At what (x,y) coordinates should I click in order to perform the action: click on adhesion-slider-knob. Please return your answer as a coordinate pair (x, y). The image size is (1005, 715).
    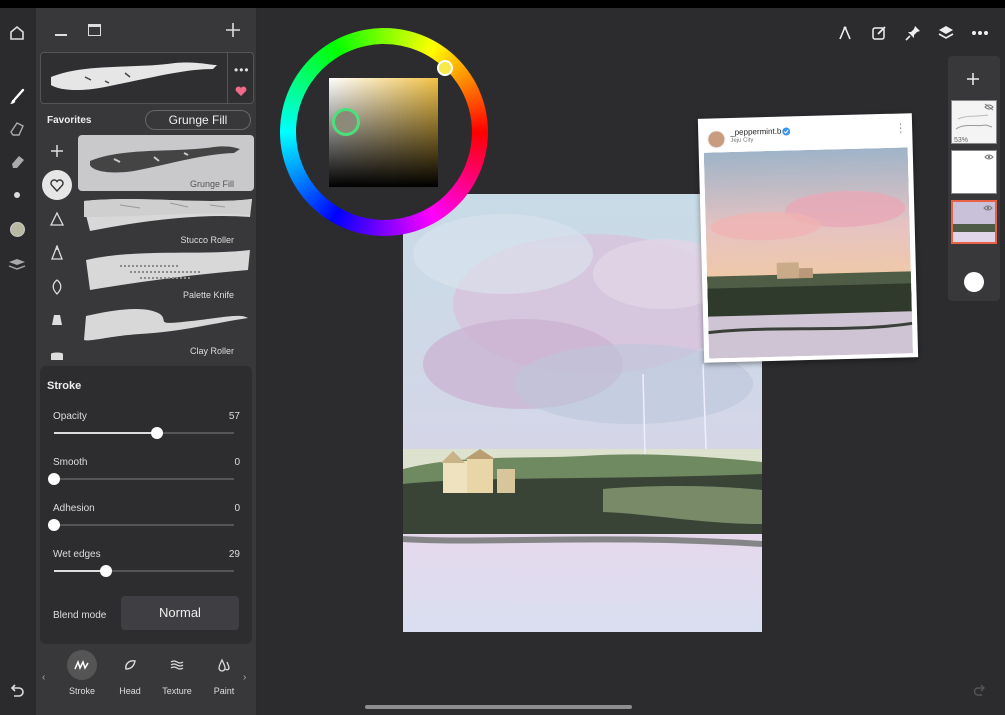
    Looking at the image, I should click on (54, 525).